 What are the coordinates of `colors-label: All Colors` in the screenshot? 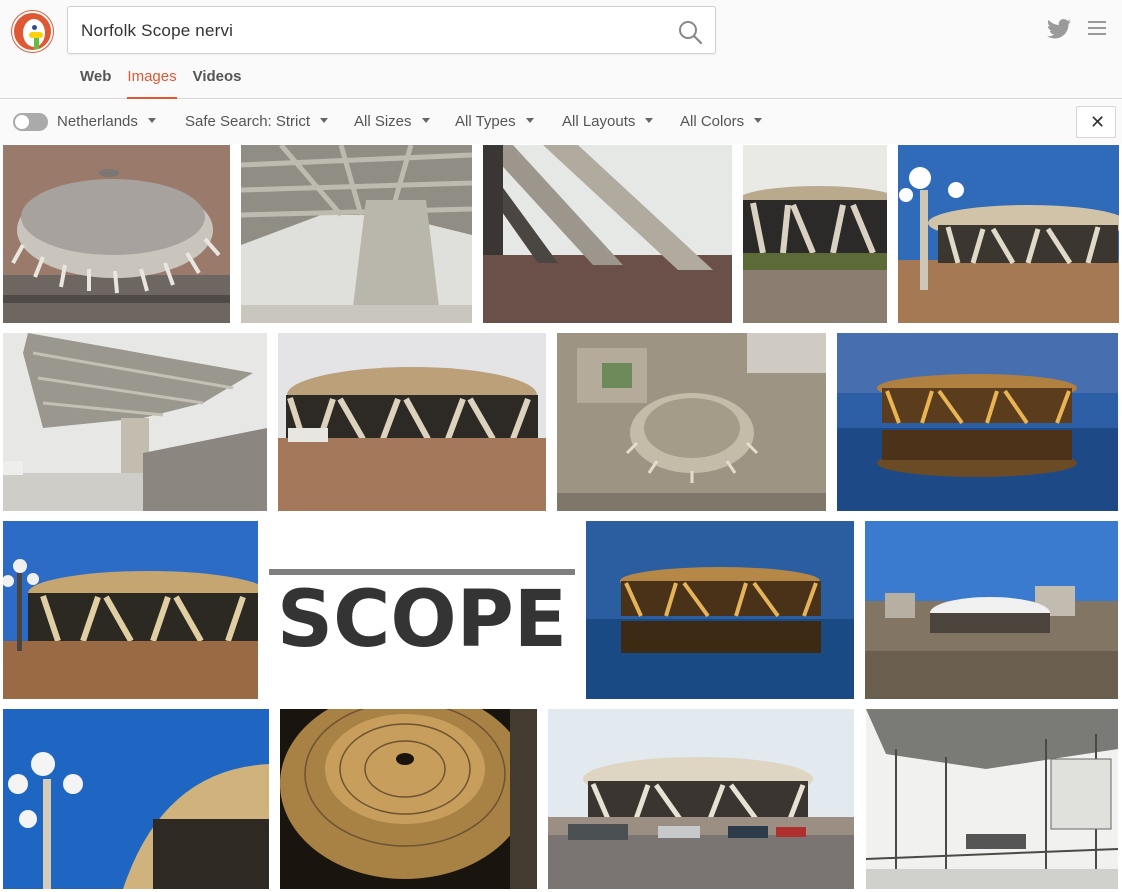 It's located at (712, 121).